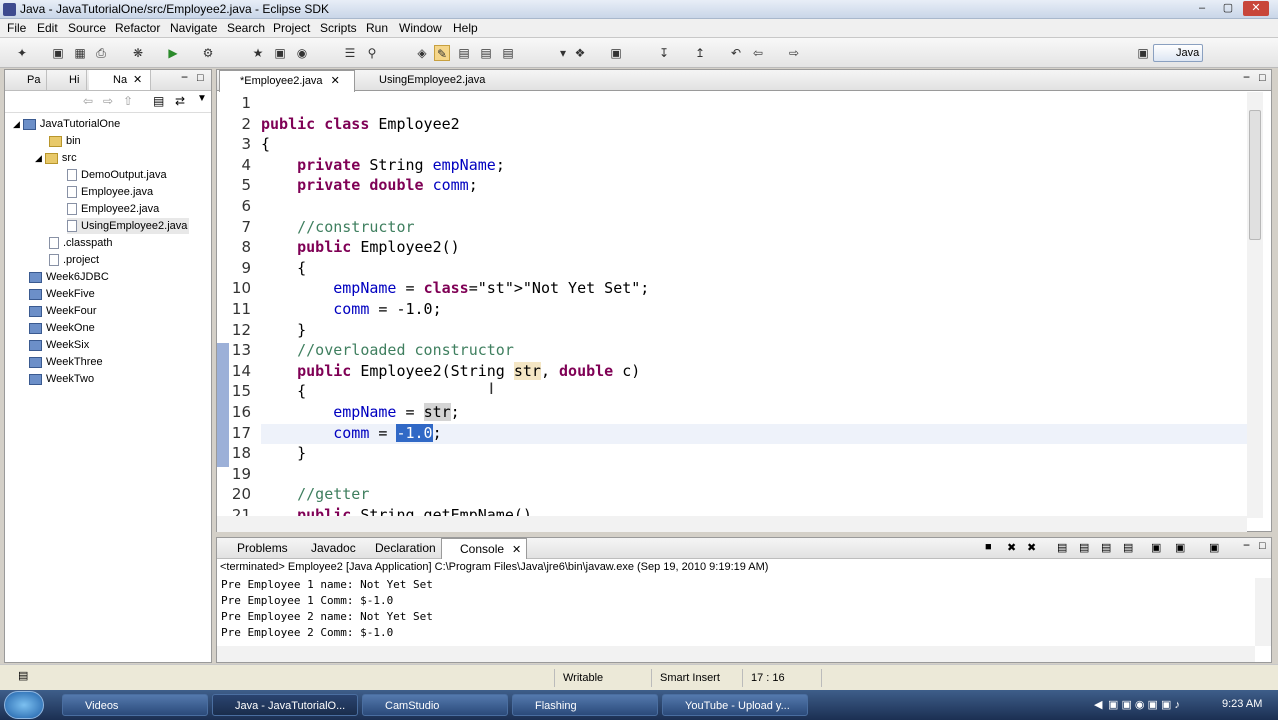 The height and width of the screenshot is (720, 1278). Describe the element at coordinates (258, 53) in the screenshot. I see `new-project-icon: ★` at that location.